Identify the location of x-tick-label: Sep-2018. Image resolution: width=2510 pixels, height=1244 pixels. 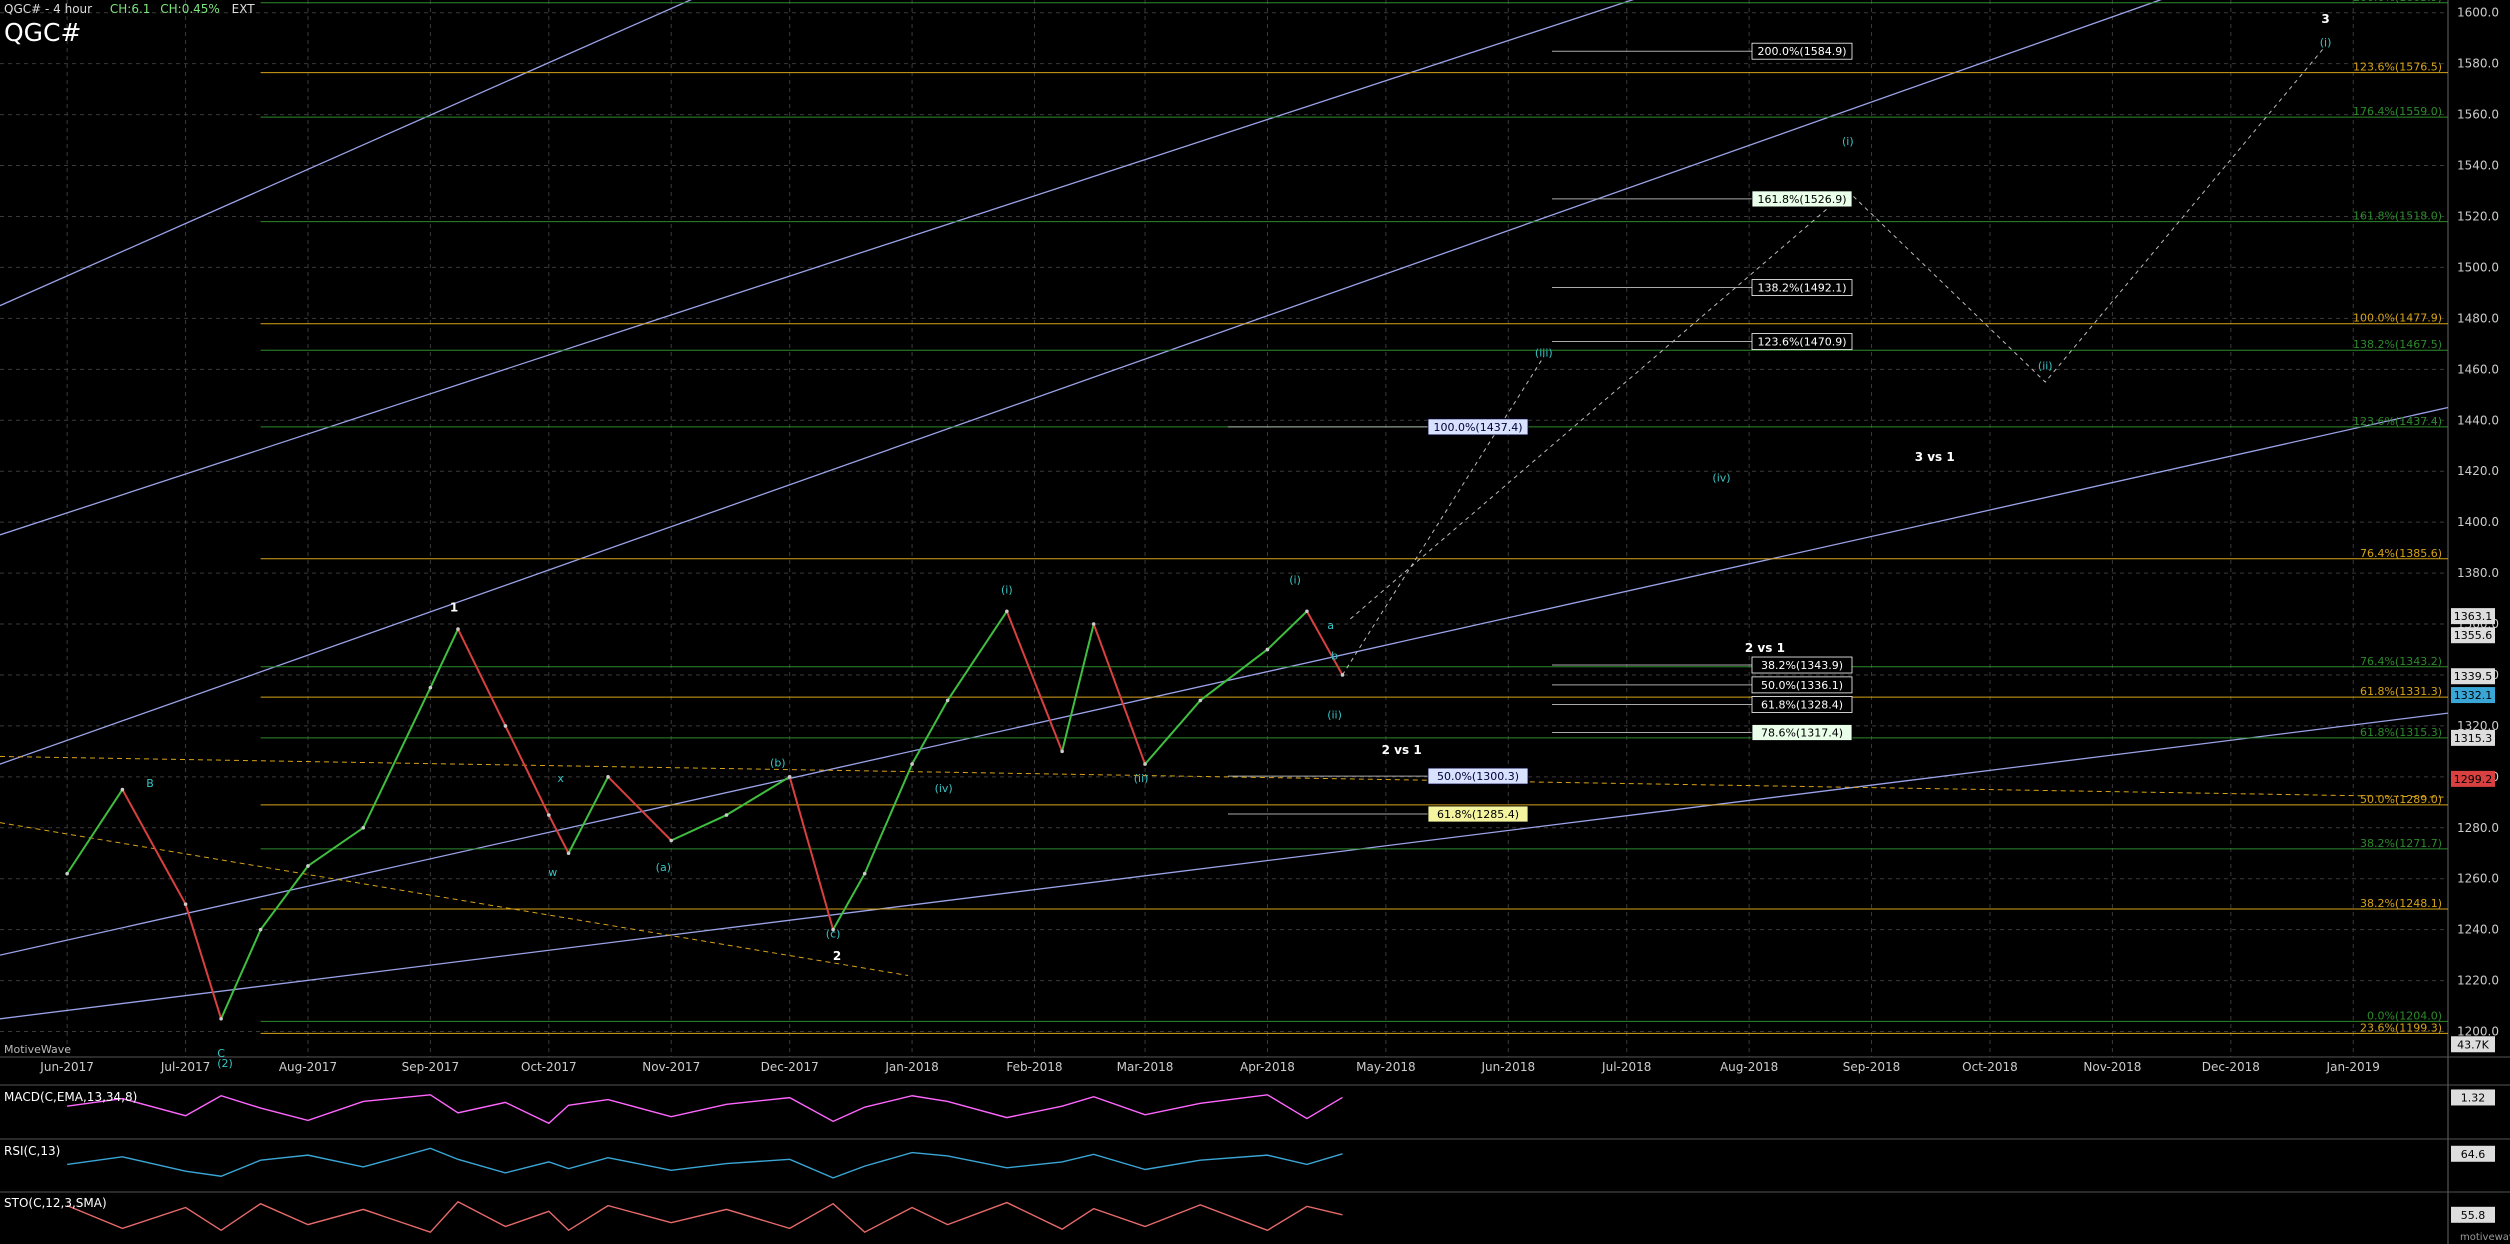
(1872, 1067).